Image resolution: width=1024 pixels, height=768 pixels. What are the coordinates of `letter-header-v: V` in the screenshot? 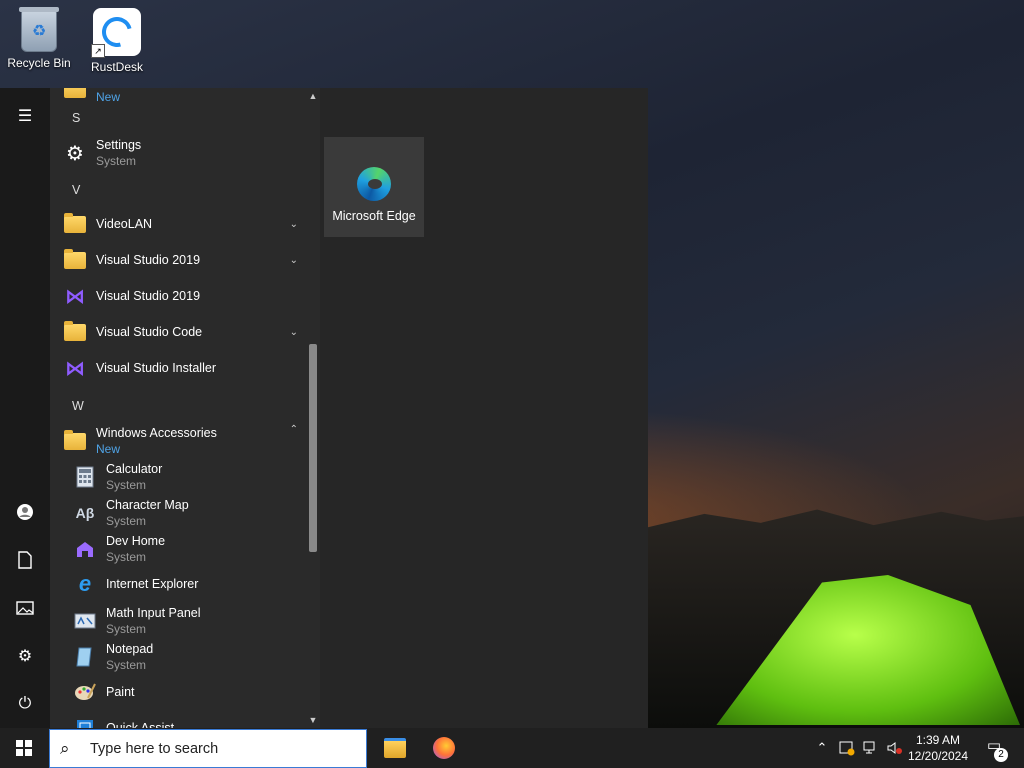 It's located at (76, 190).